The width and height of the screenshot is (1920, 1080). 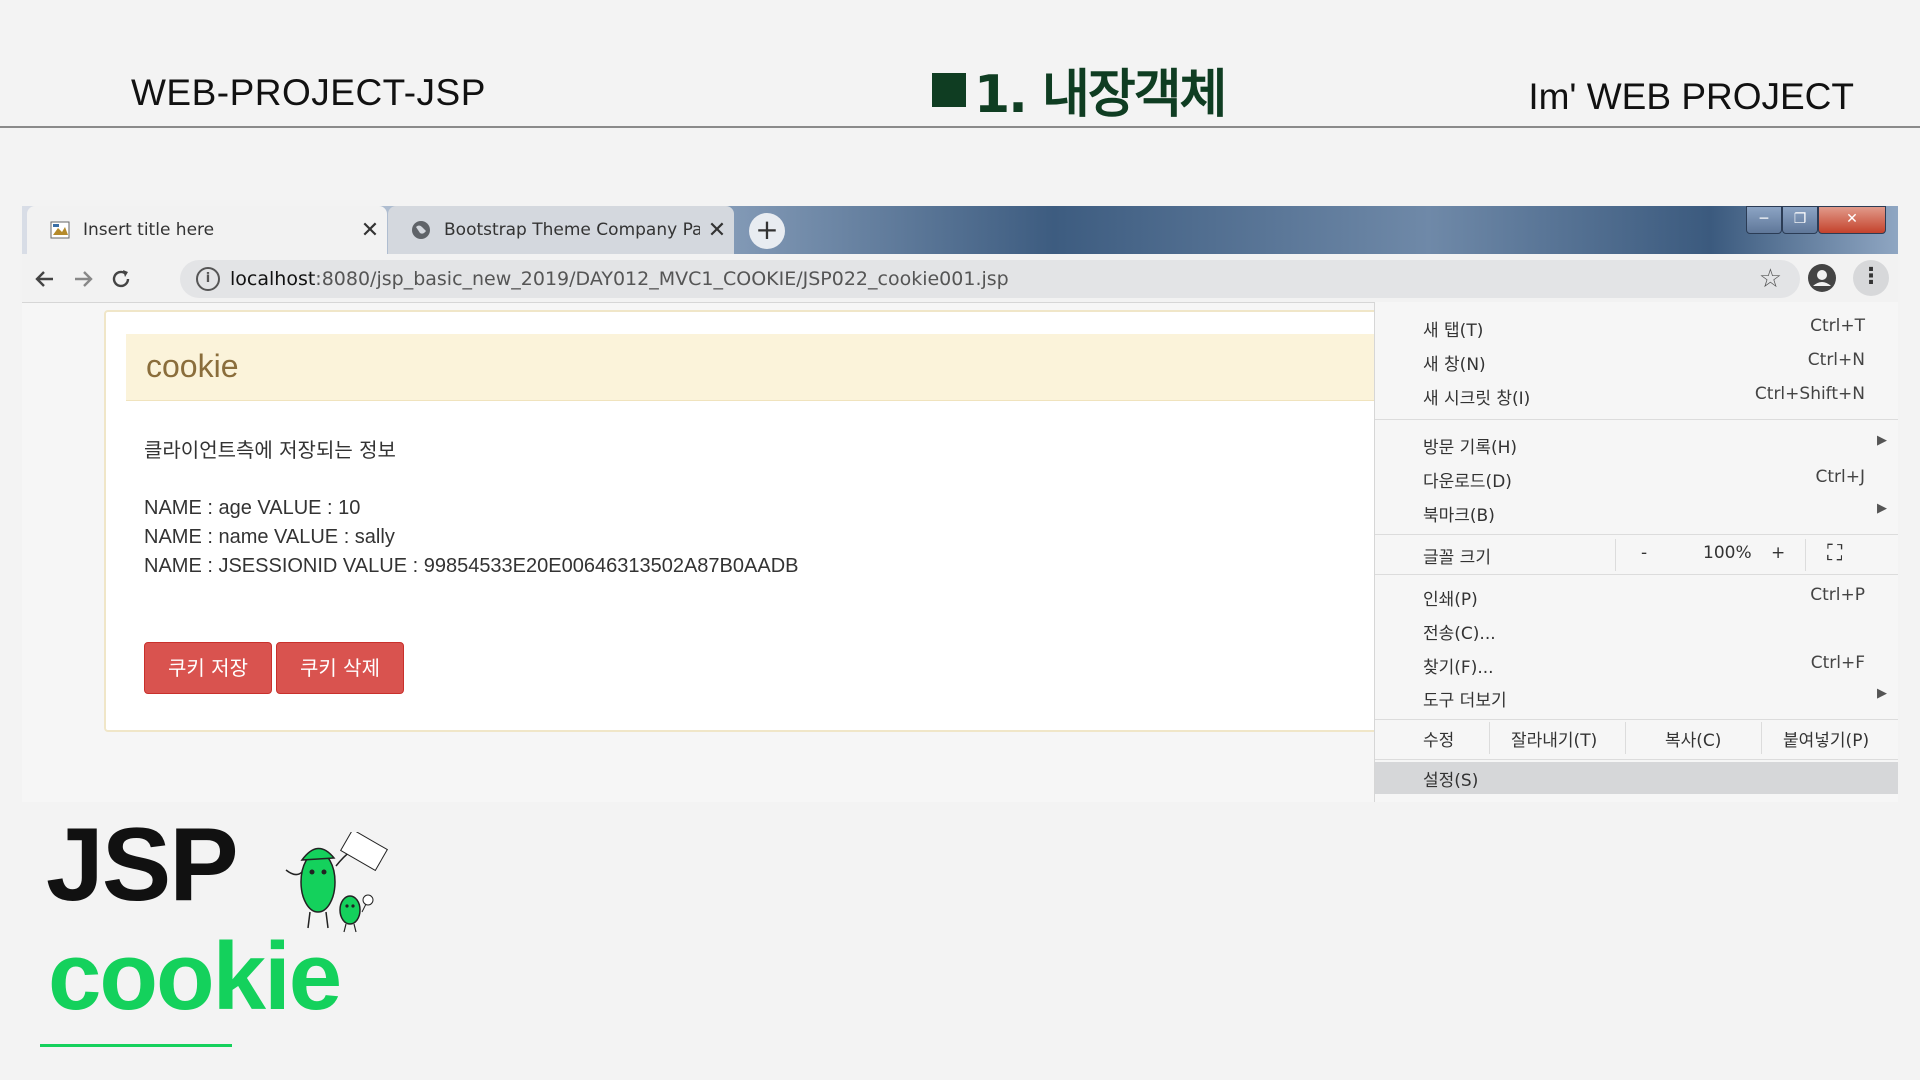 I want to click on zoom-label: 글꼴 크기, so click(x=1457, y=558).